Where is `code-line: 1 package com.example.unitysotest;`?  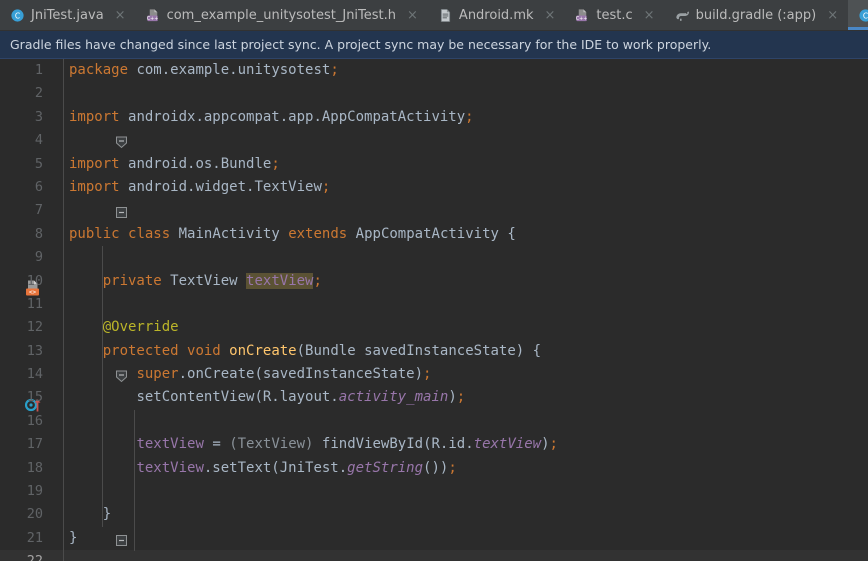 code-line: 1 package com.example.unitysotest; is located at coordinates (434, 70).